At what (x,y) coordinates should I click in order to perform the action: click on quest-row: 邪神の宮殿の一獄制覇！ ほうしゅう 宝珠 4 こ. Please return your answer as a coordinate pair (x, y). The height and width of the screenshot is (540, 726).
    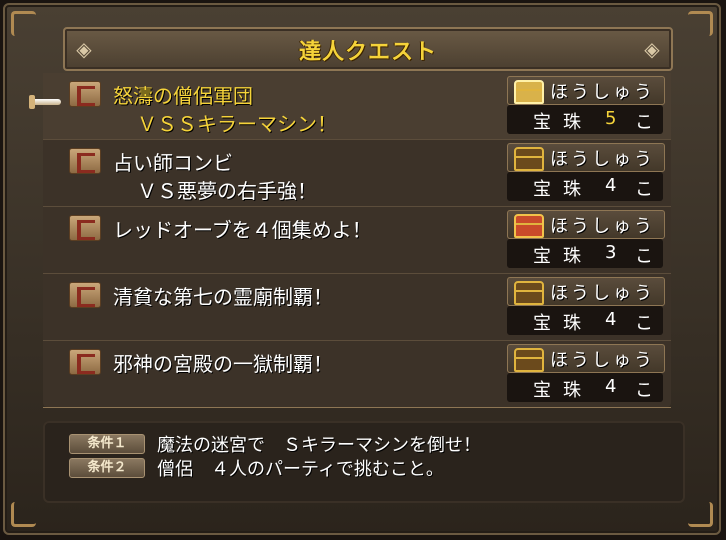
    Looking at the image, I should click on (357, 374).